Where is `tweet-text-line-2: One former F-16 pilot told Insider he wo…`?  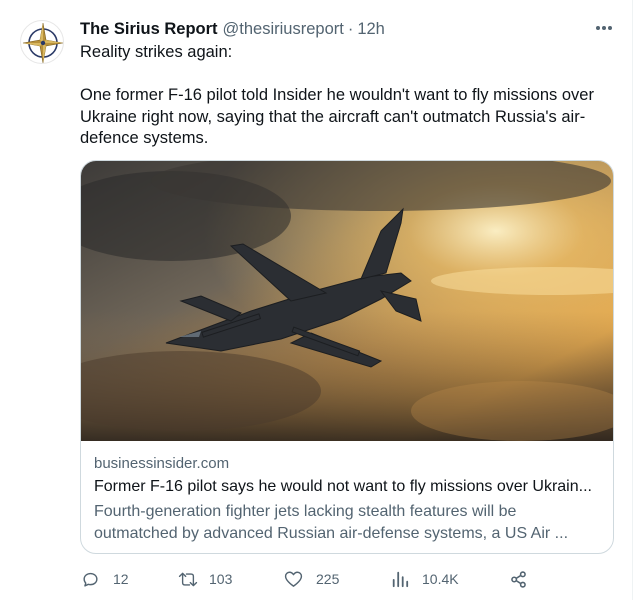
tweet-text-line-2: One former F-16 pilot told Insider he wo… is located at coordinates (337, 116).